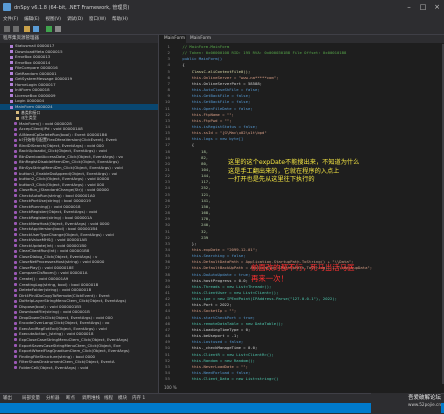 Image resolution: width=444 pixels, height=414 pixels. What do you see at coordinates (167, 280) in the screenshot?
I see `line-number: 39` at bounding box center [167, 280].